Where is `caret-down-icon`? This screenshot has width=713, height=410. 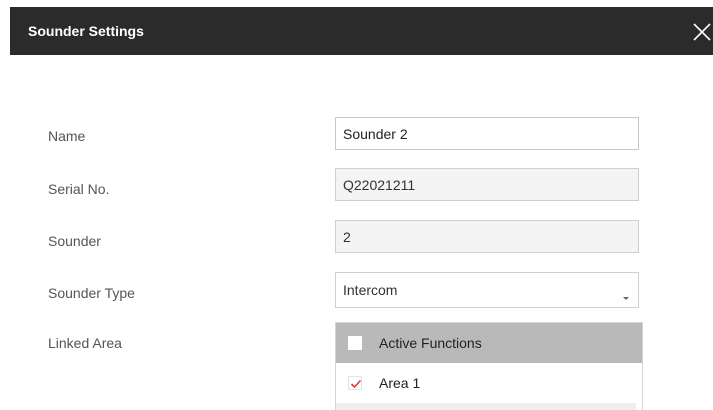 caret-down-icon is located at coordinates (626, 294).